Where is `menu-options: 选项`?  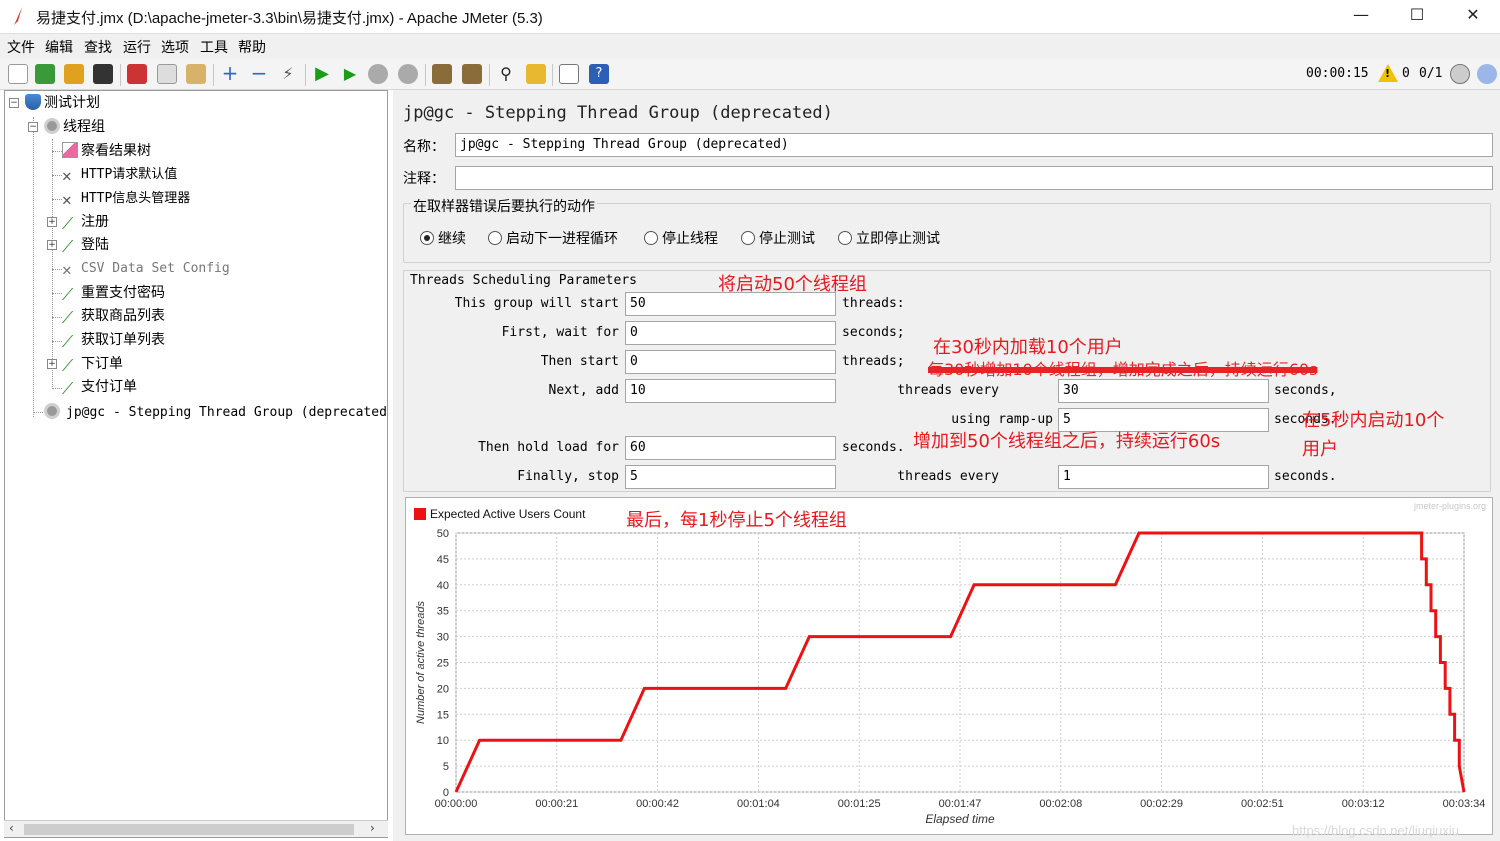 menu-options: 选项 is located at coordinates (175, 47).